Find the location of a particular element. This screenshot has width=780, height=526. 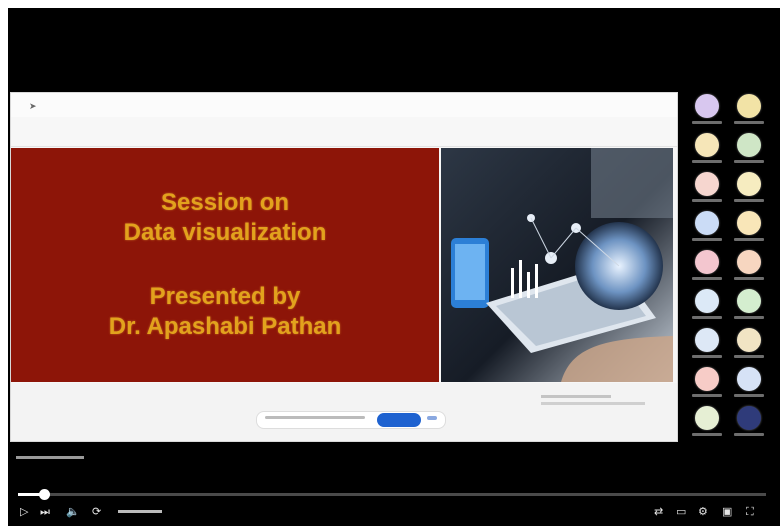

activate-windows-watermark is located at coordinates (596, 400).